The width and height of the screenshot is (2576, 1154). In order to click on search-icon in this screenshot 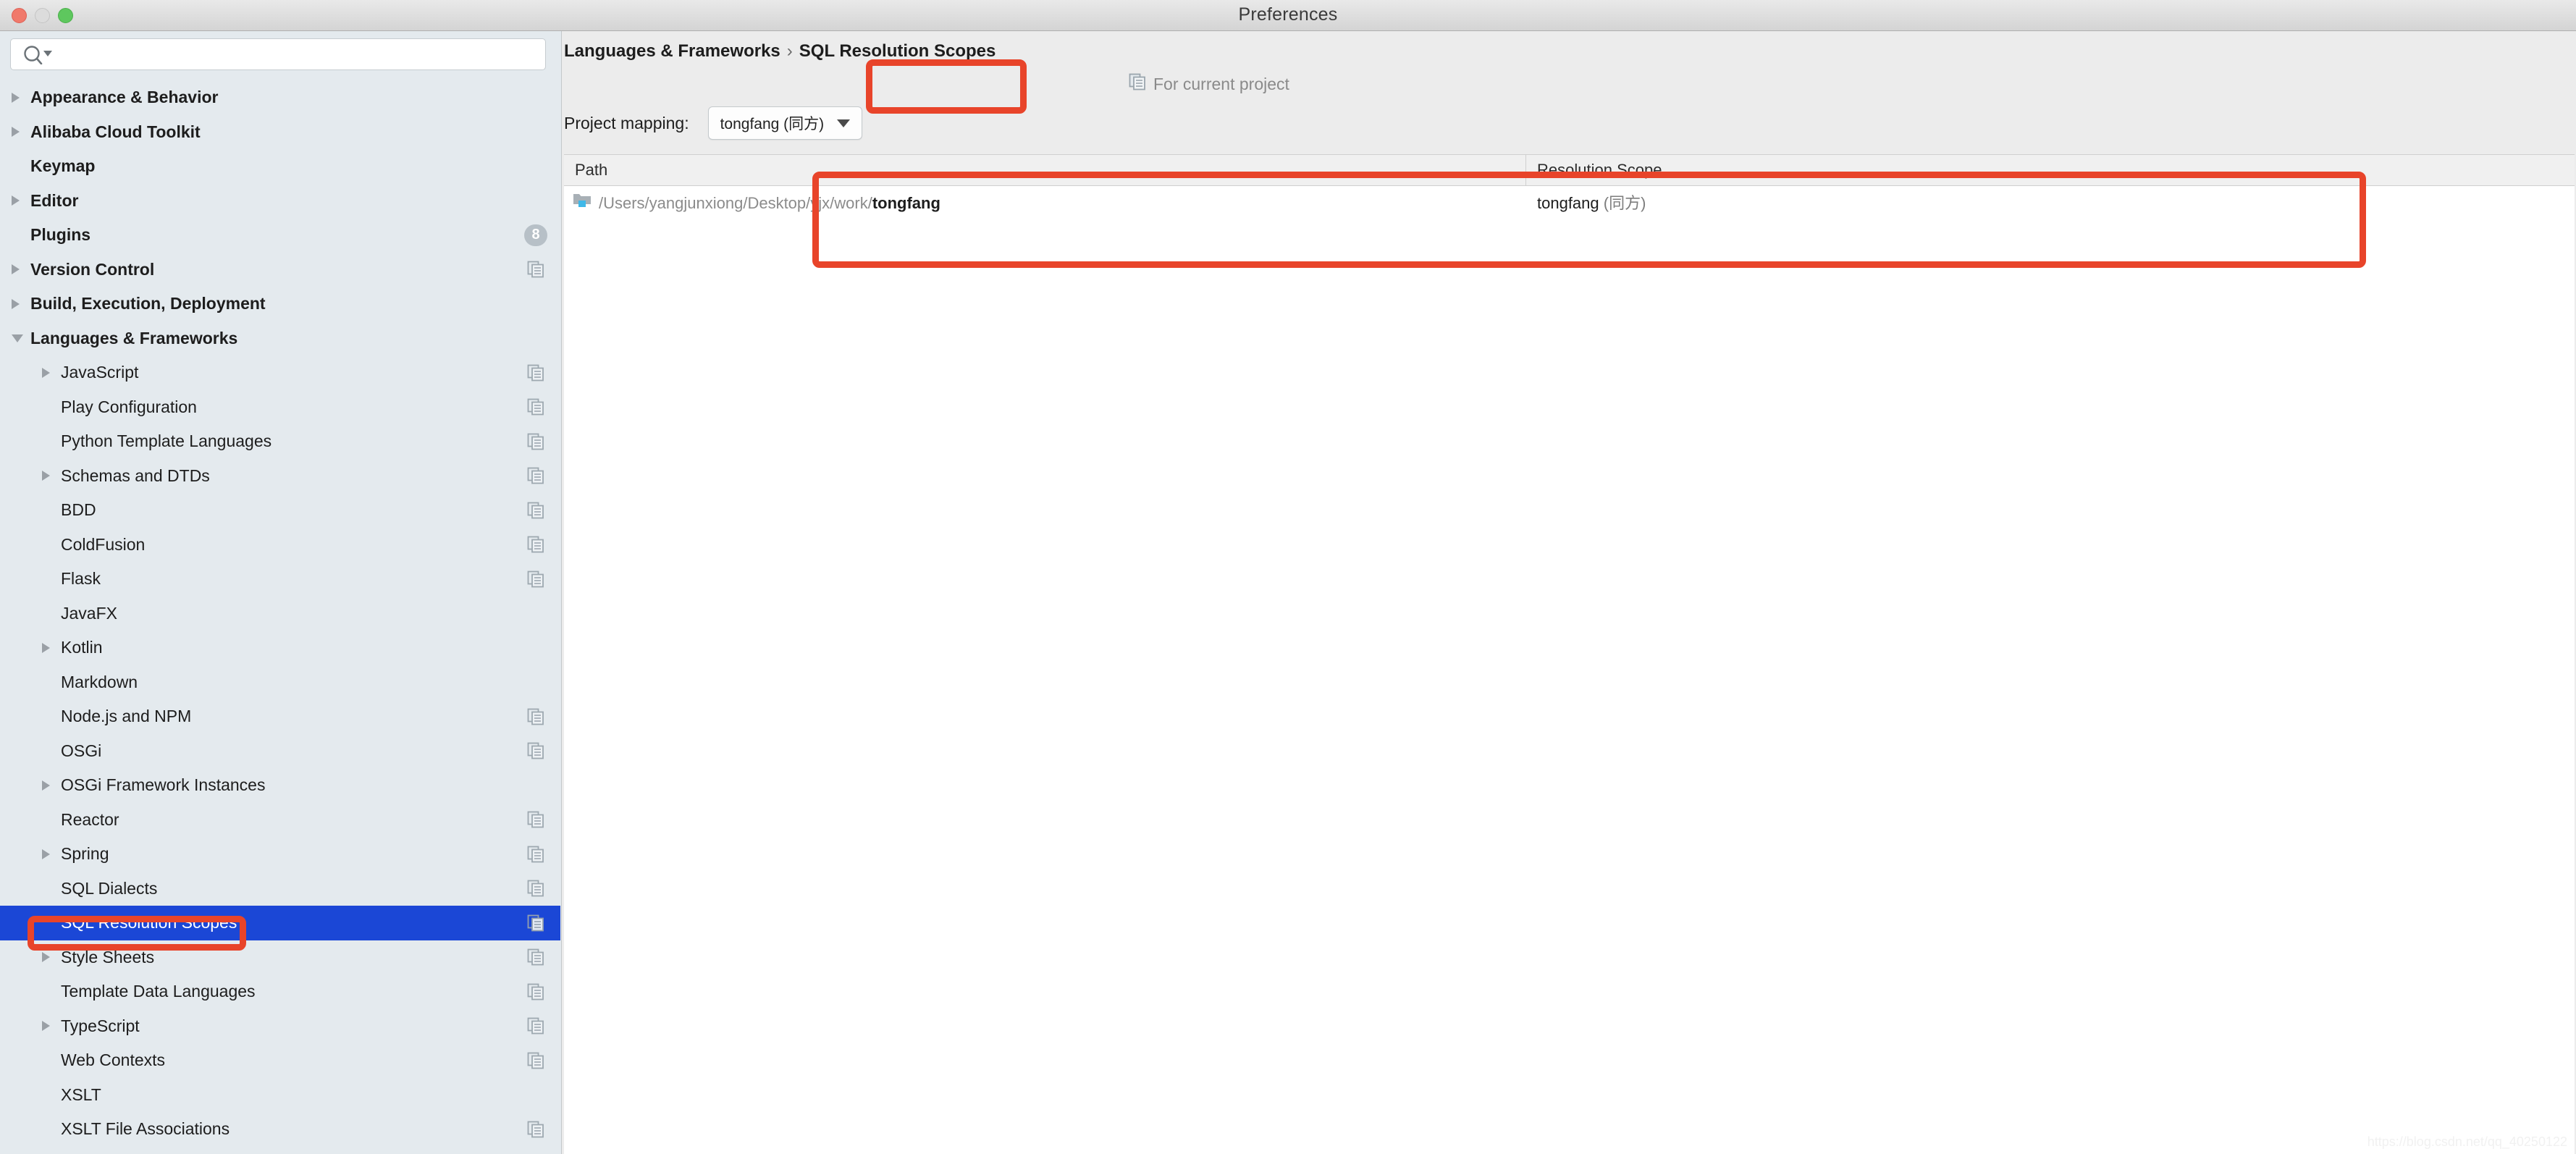, I will do `click(39, 55)`.